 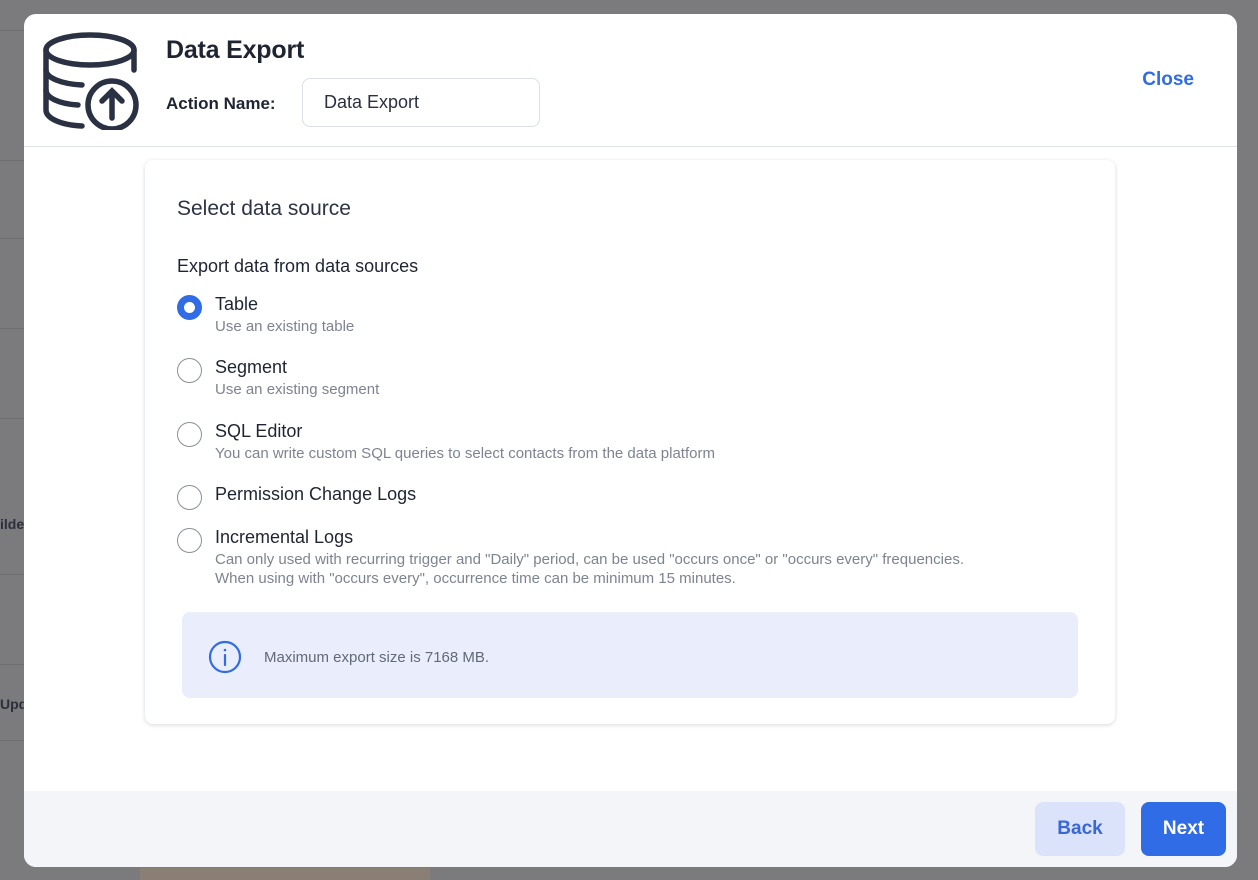 I want to click on info-notice: Maximum export size is 7168 MB., so click(x=630, y=655).